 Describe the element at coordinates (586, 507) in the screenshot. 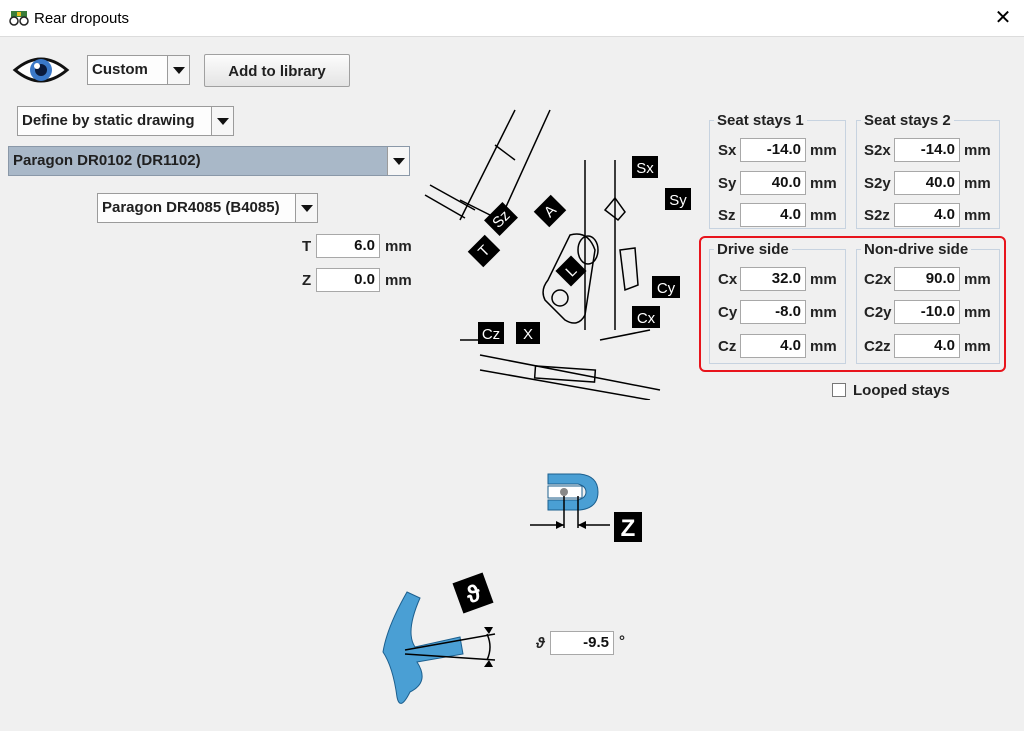

I see `z-offset-diagram: Z` at that location.